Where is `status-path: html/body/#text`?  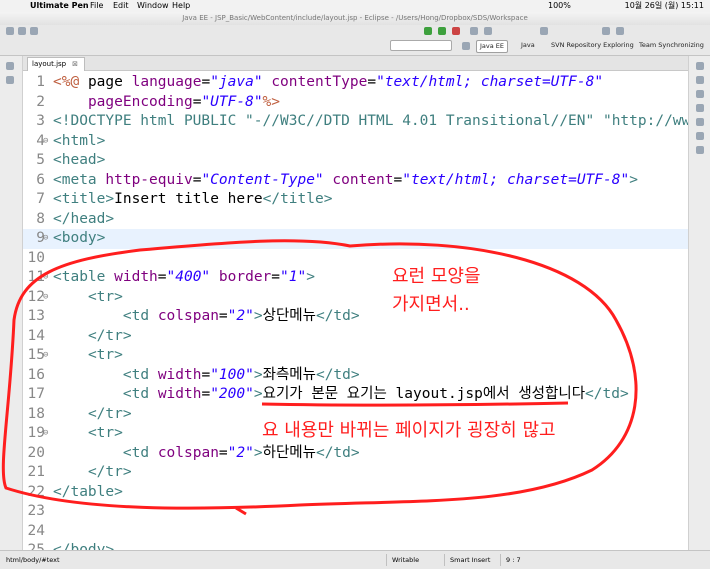
status-path: html/body/#text is located at coordinates (33, 560).